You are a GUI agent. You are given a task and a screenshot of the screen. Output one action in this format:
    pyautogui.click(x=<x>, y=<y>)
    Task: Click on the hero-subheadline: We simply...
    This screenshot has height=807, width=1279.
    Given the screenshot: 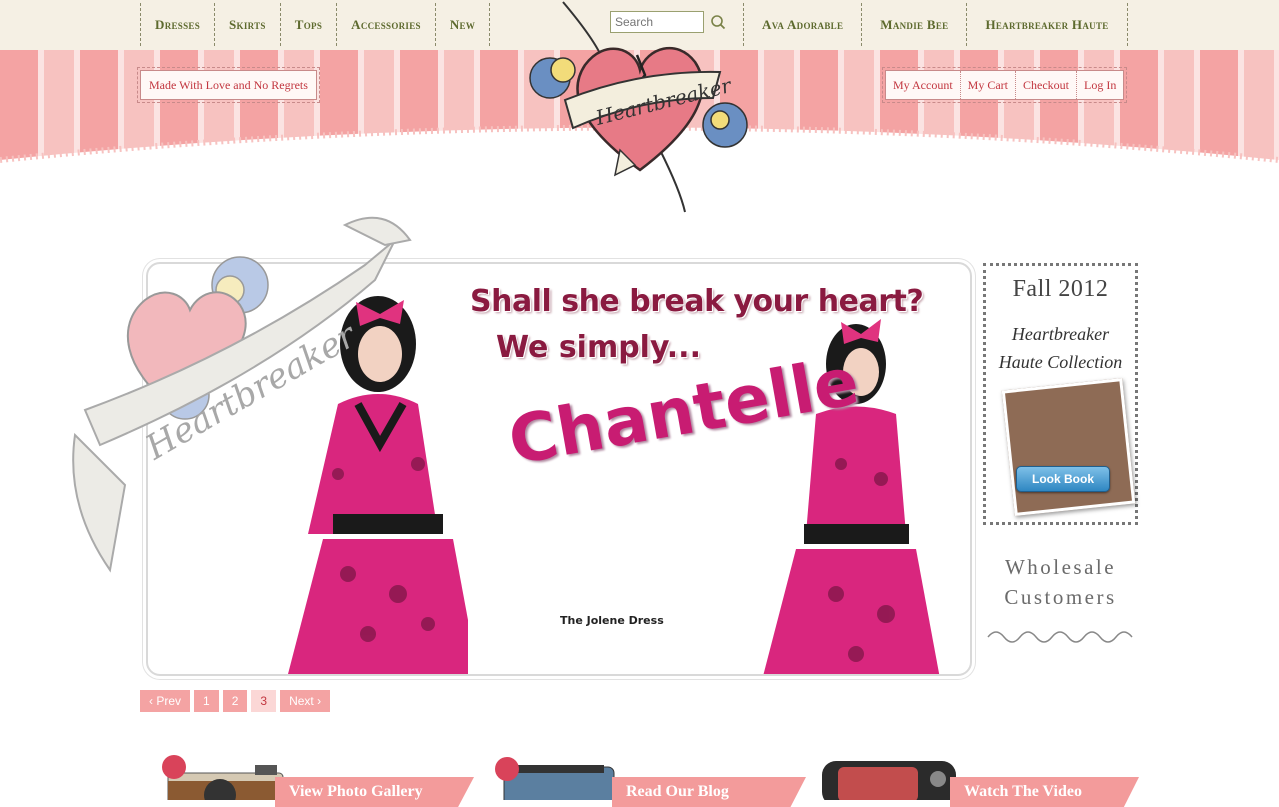 What is the action you would take?
    pyautogui.click(x=598, y=347)
    